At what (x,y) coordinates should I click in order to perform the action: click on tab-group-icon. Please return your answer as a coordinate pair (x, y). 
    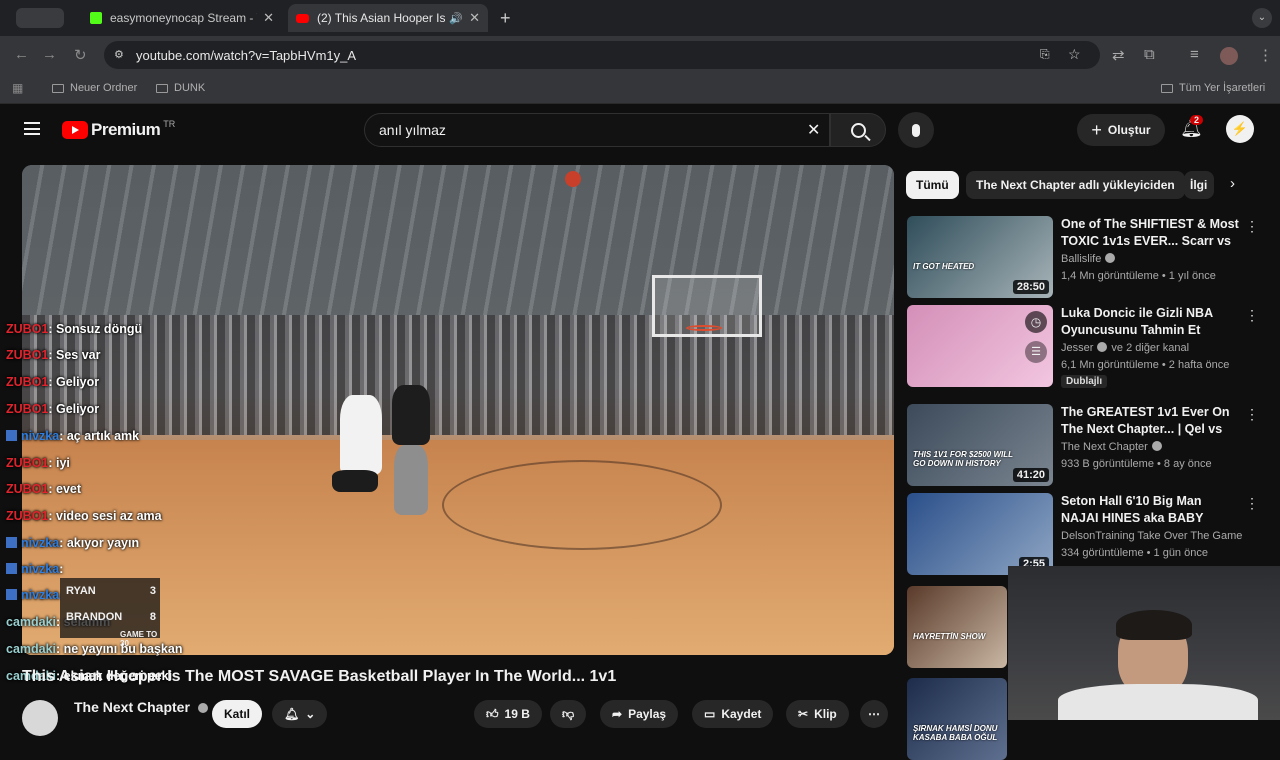
    Looking at the image, I should click on (40, 18).